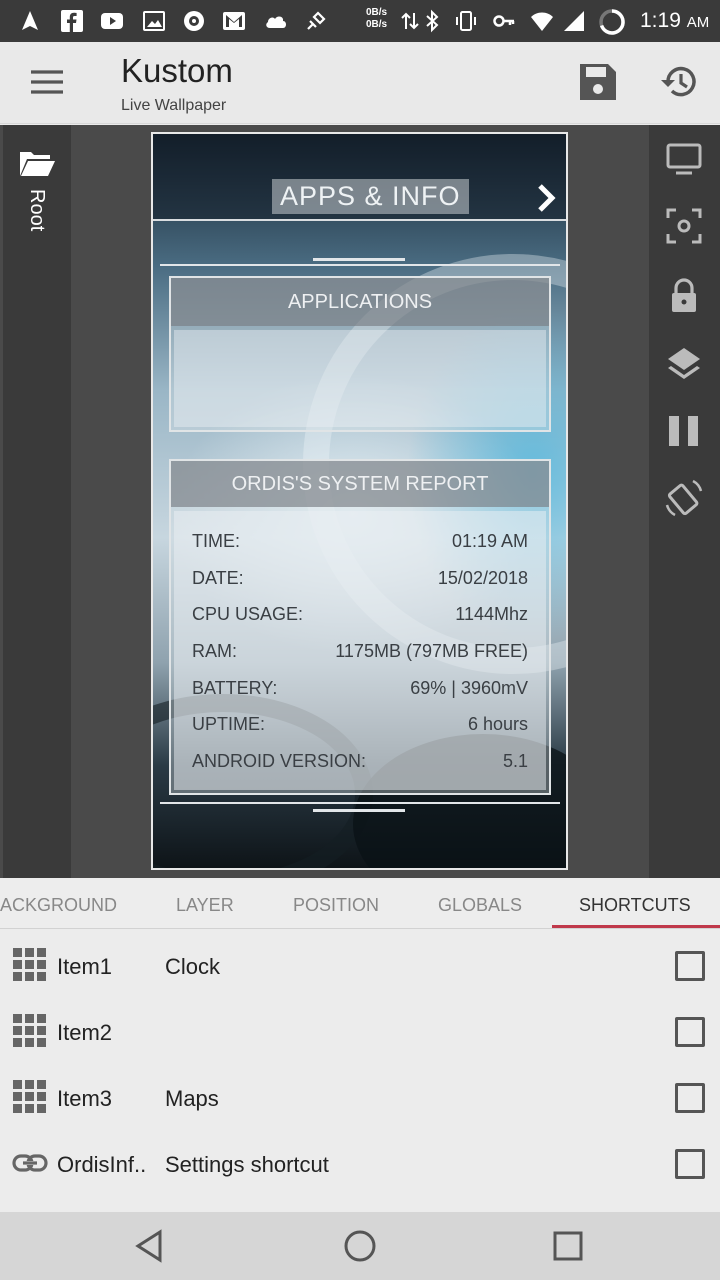  I want to click on status-time: 1:19 AM, so click(674, 21).